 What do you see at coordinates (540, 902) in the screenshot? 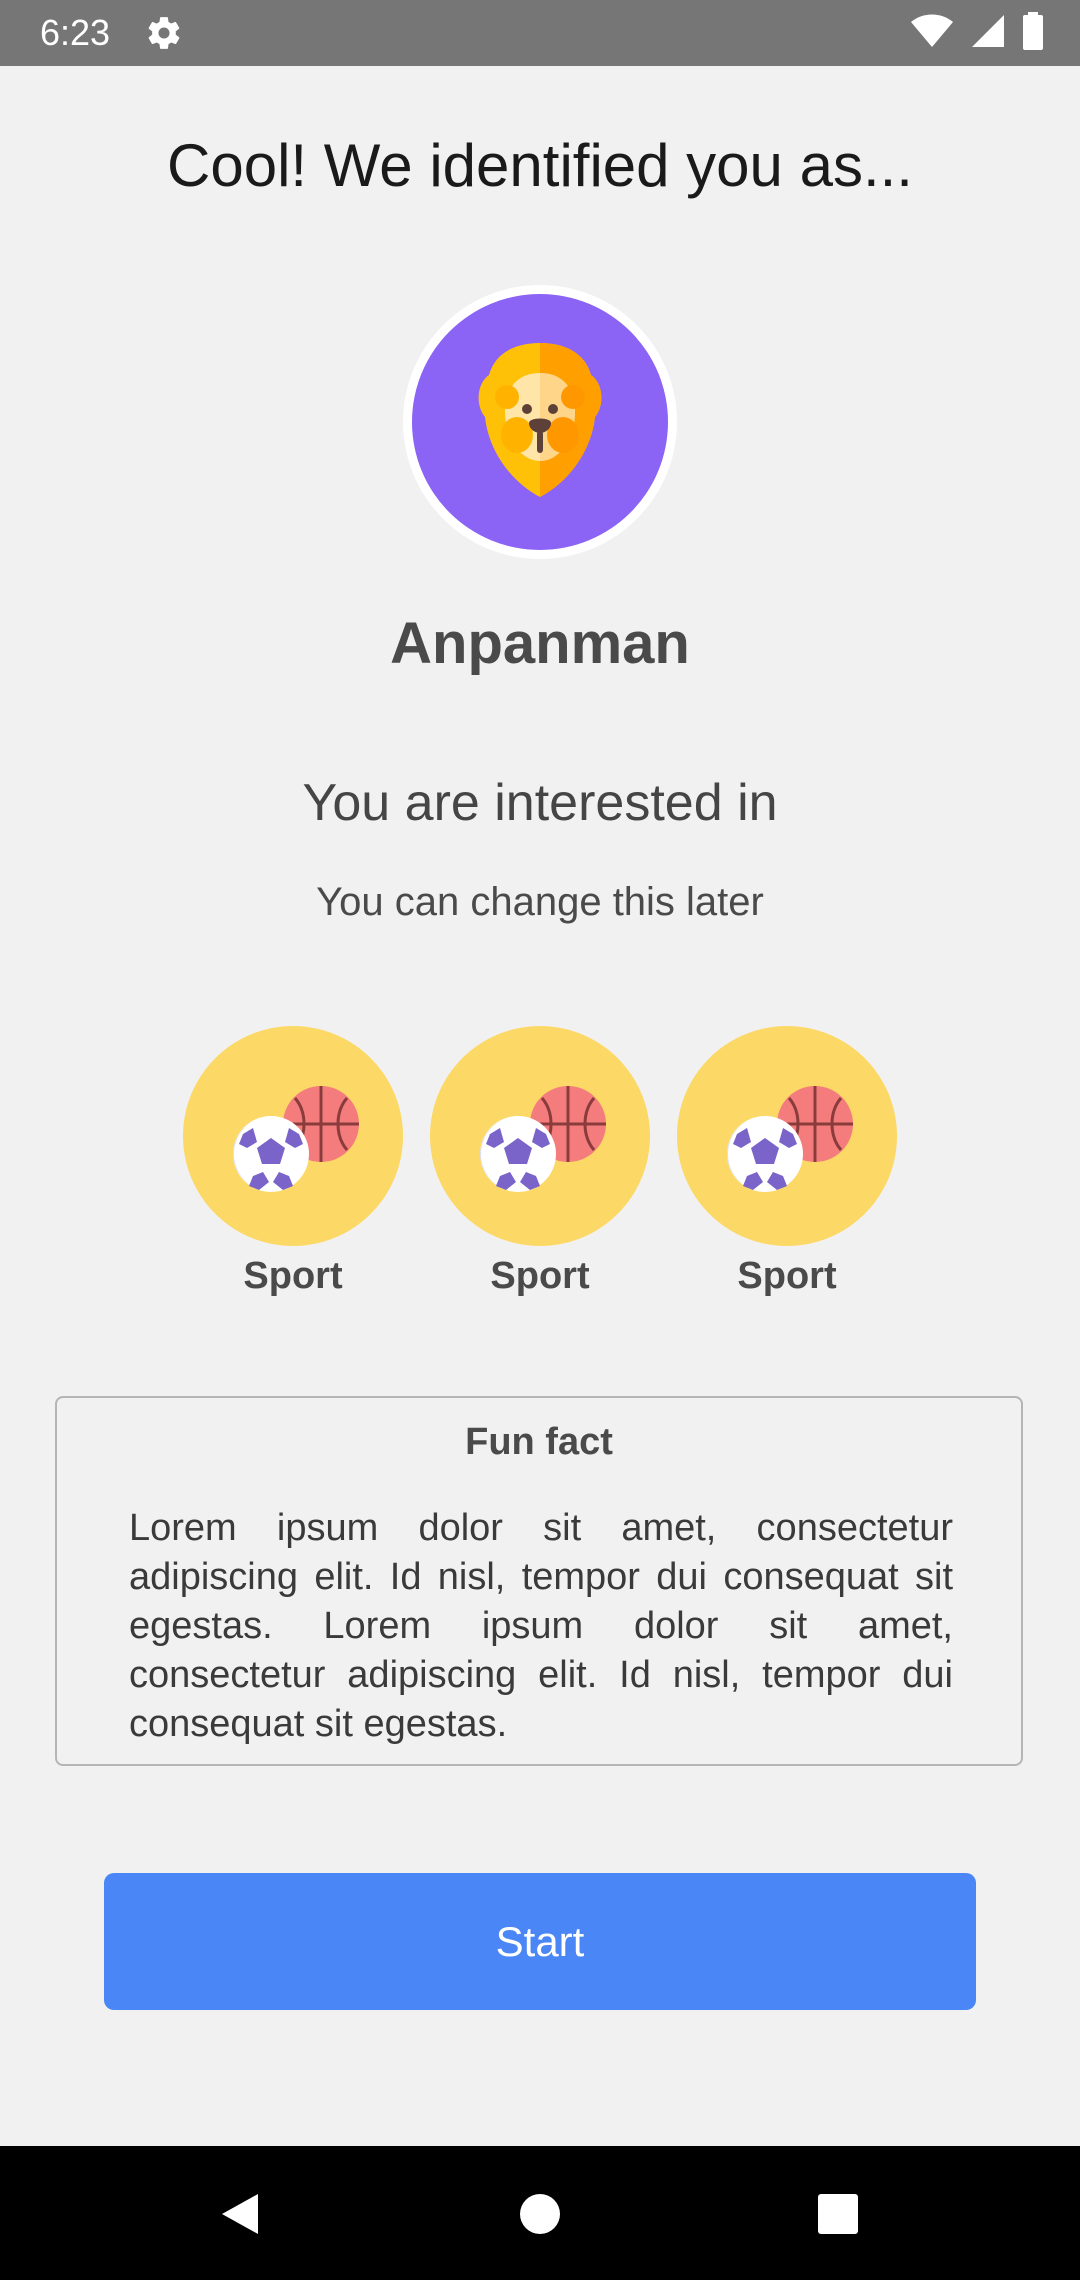
I see `interests-subtitle: You can change this later` at bounding box center [540, 902].